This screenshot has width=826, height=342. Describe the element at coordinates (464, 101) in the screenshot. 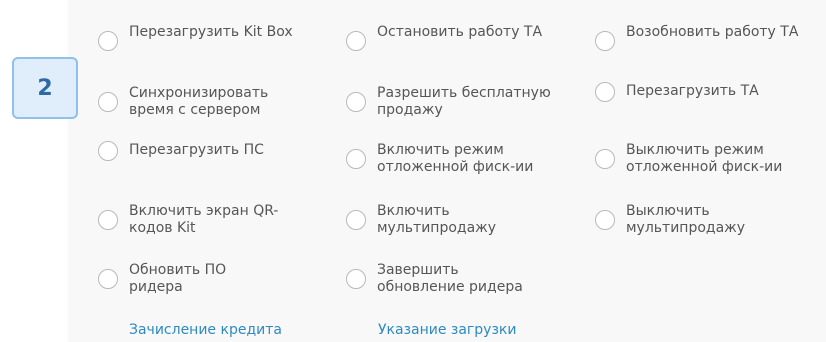

I see `option-label: Разрешить бесплатную продажу` at that location.